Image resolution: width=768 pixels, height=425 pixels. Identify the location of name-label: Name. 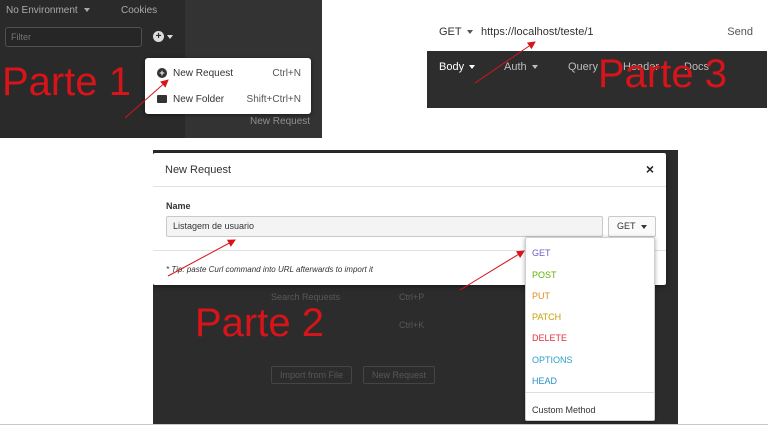
(178, 206).